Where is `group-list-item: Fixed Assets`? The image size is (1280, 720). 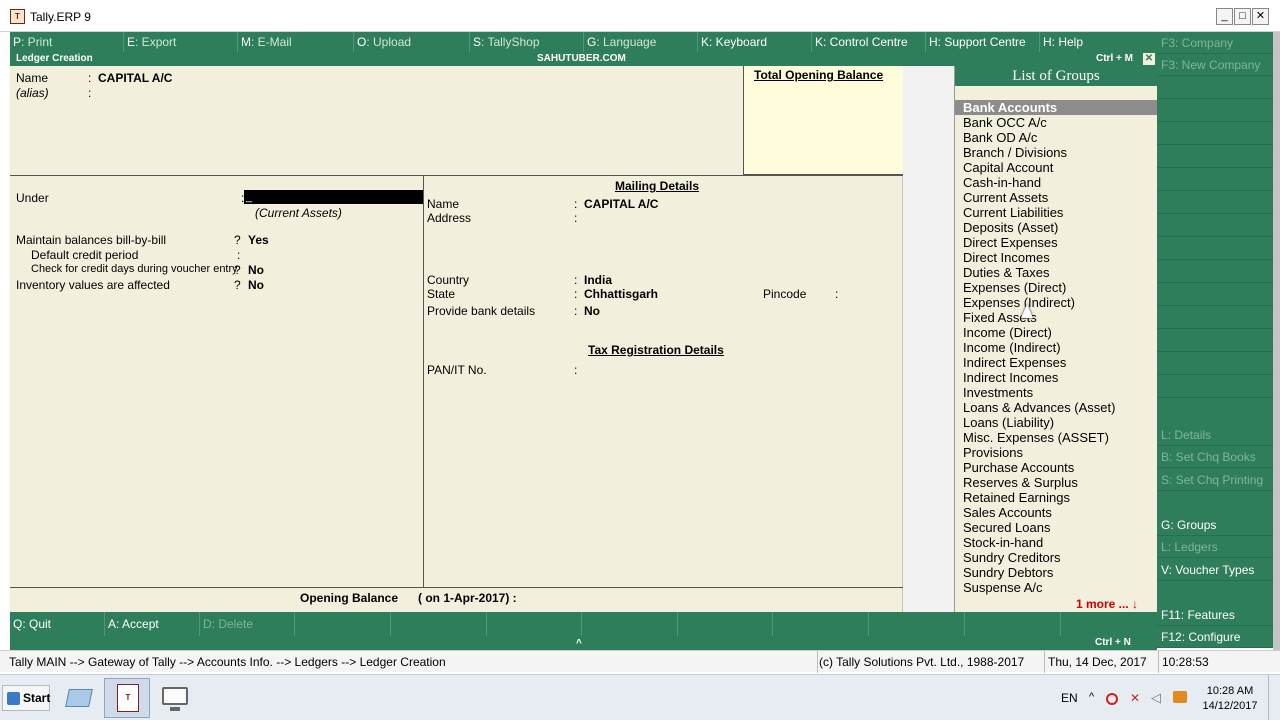
group-list-item: Fixed Assets is located at coordinates (1056, 317).